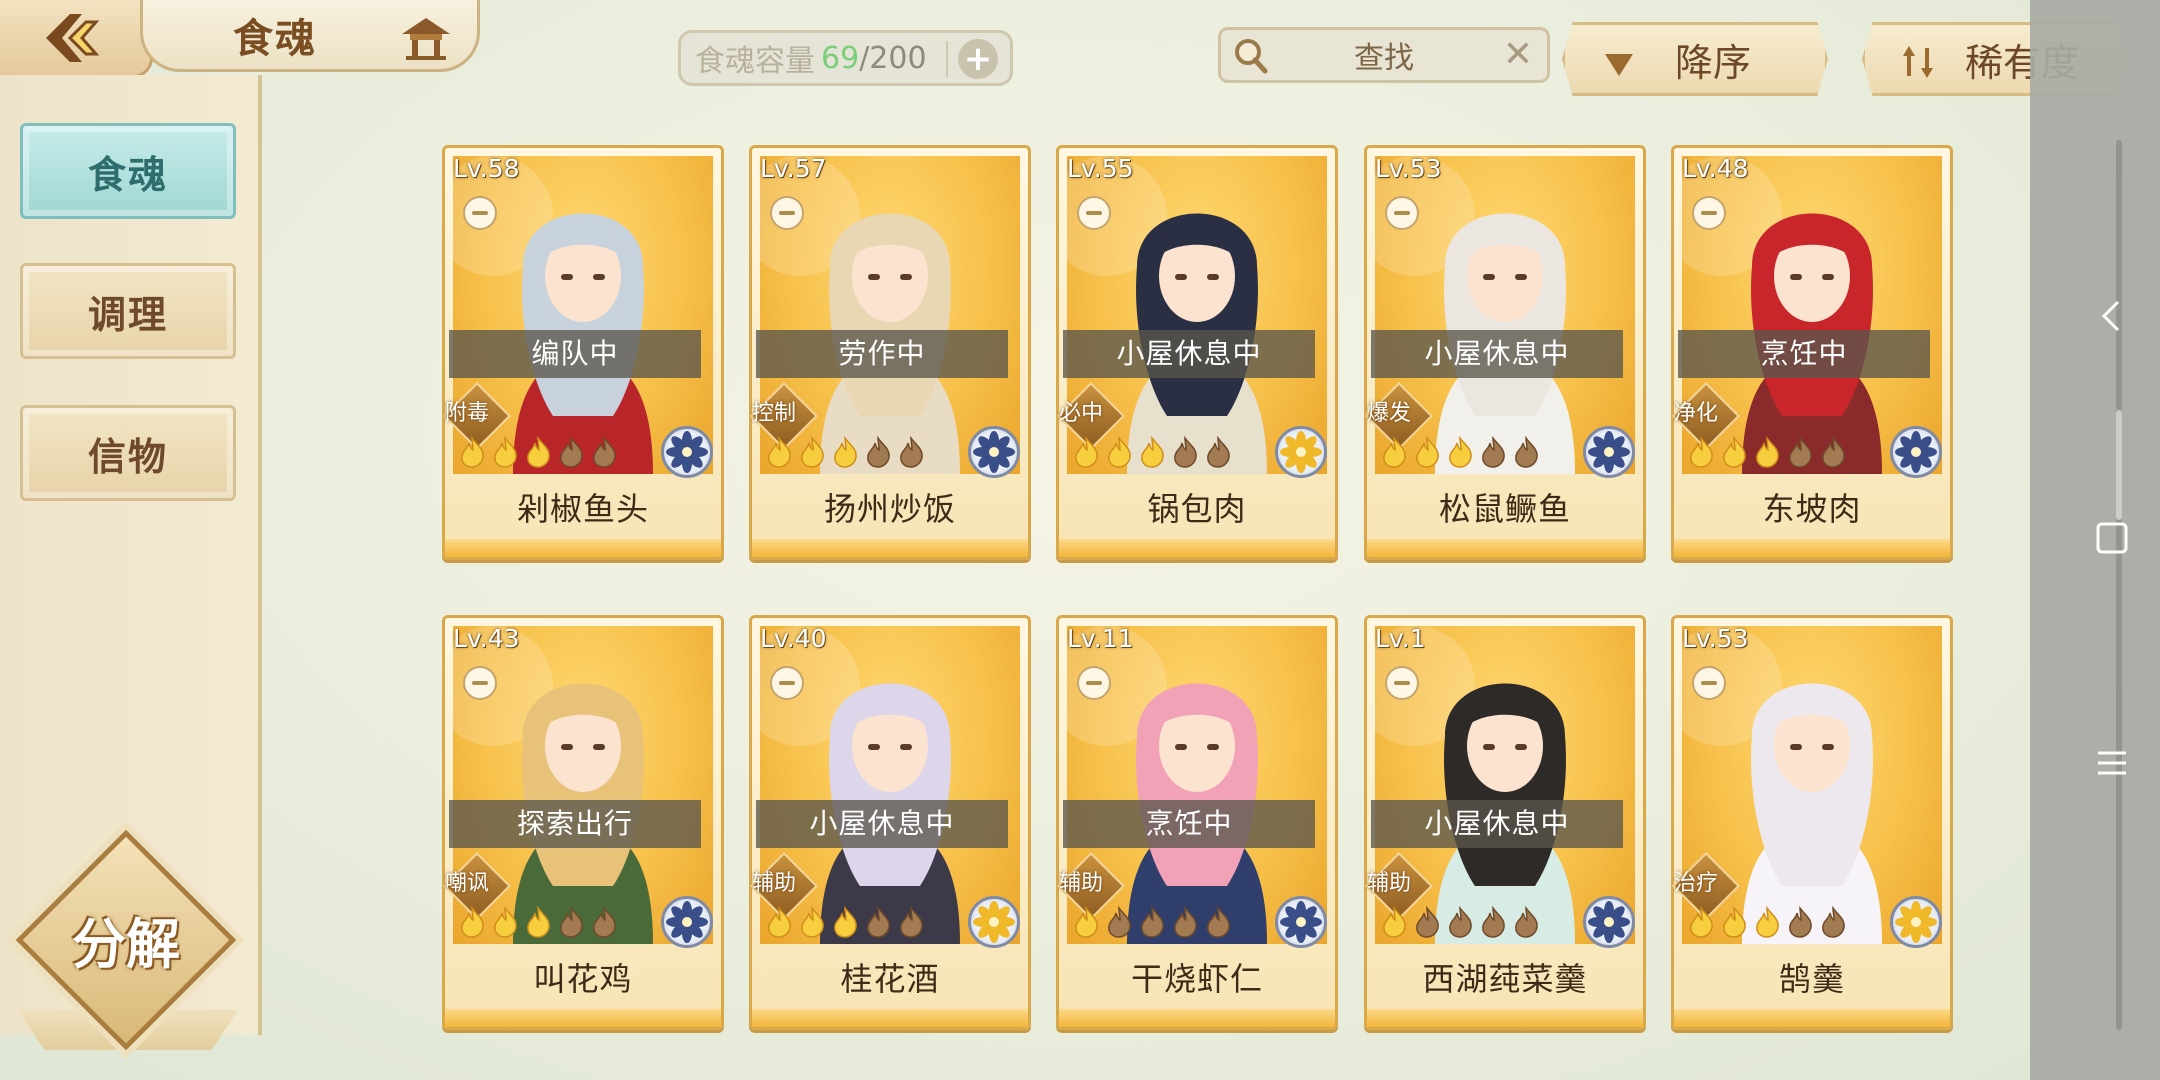 Image resolution: width=2160 pixels, height=1080 pixels. Describe the element at coordinates (890, 352) in the screenshot. I see `food-soul-card: Lv.57 劳作中 控制 扬州炒饭` at that location.